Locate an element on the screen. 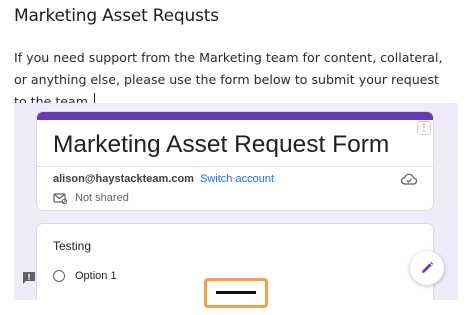  not-shared-icon is located at coordinates (60, 198).